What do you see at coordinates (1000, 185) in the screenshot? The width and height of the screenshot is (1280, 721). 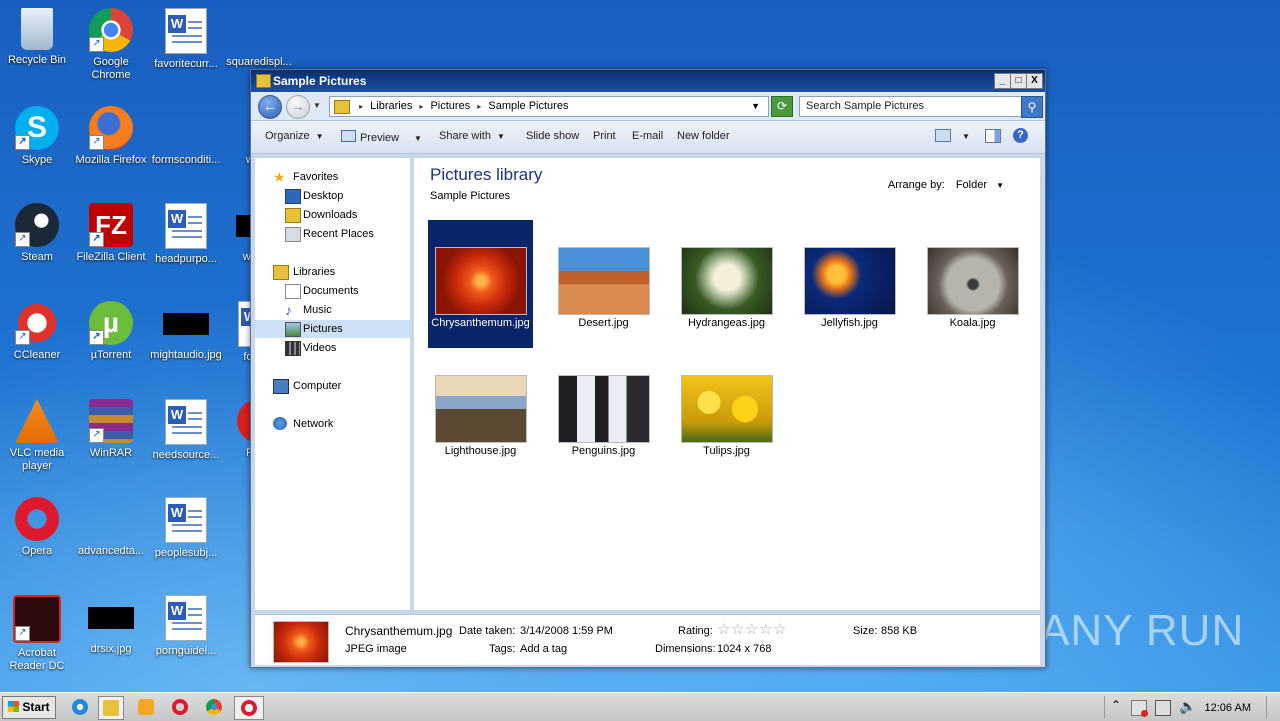 I see `chevron-down-icon: ▼` at bounding box center [1000, 185].